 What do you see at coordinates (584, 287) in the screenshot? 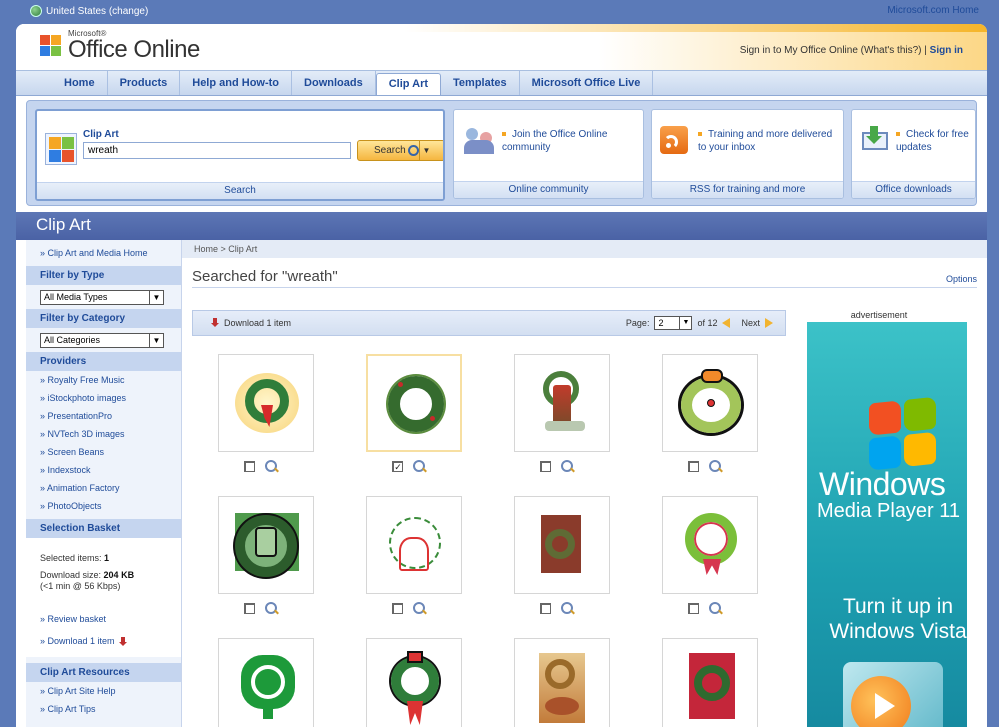
I see `divider` at bounding box center [584, 287].